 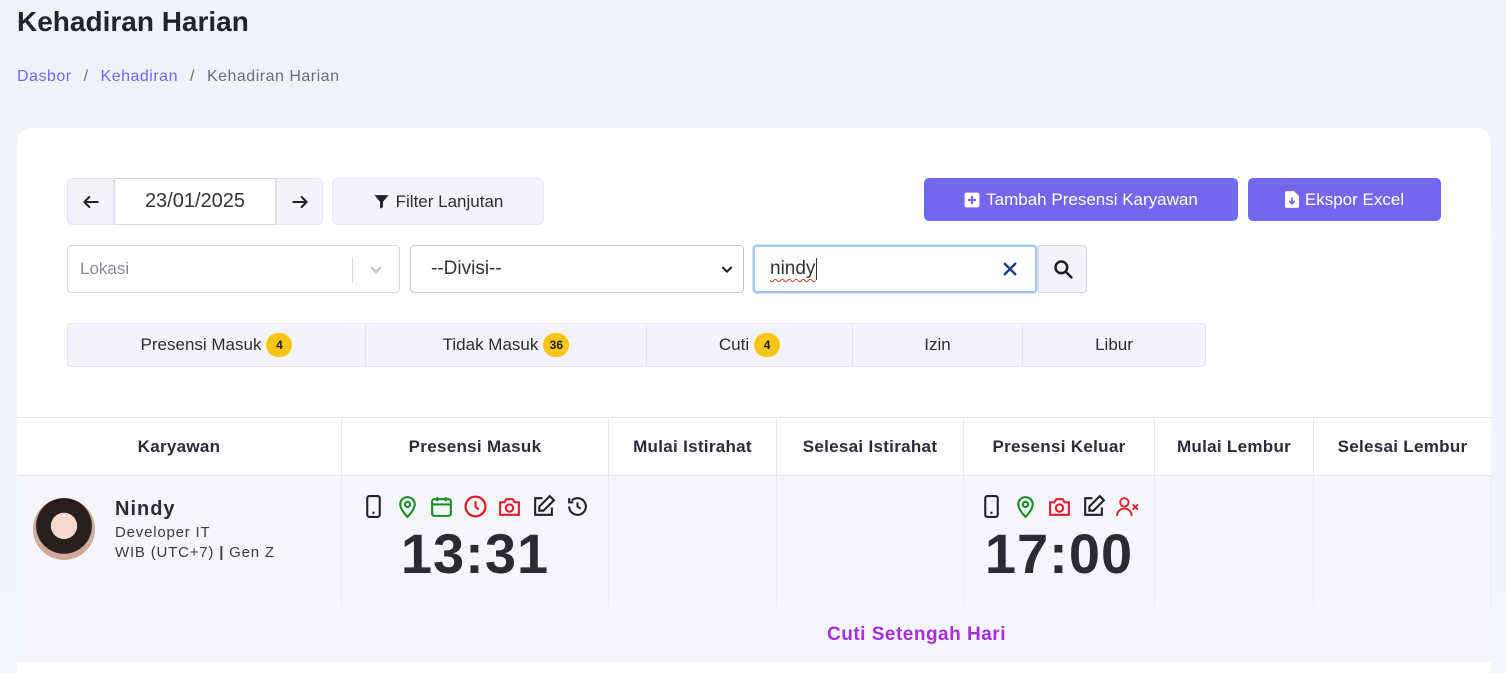 I want to click on tab-tidak-masuk: Tidak Masuk 36, so click(x=506, y=345).